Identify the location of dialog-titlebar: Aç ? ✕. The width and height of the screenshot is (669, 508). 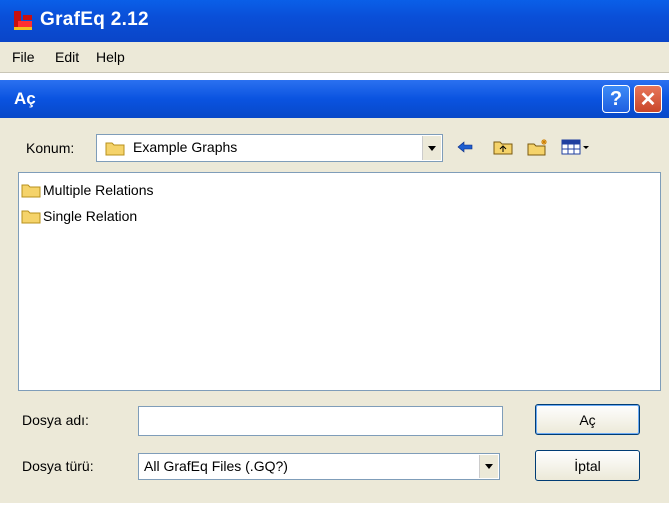
(334, 99).